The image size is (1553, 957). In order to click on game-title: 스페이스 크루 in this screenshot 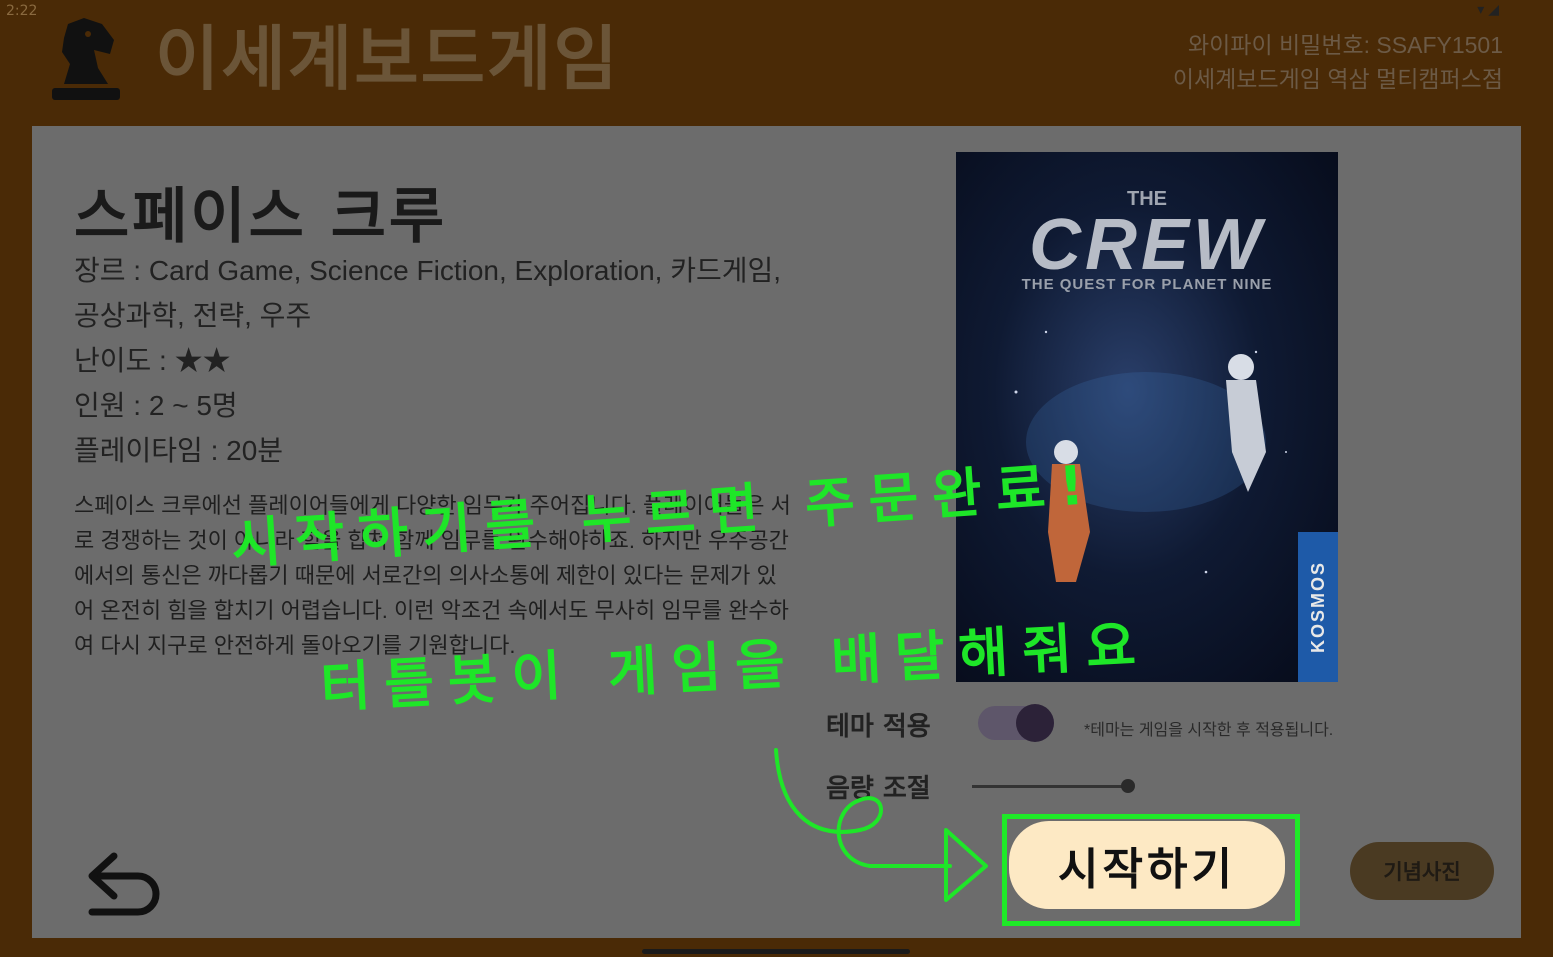, I will do `click(261, 217)`.